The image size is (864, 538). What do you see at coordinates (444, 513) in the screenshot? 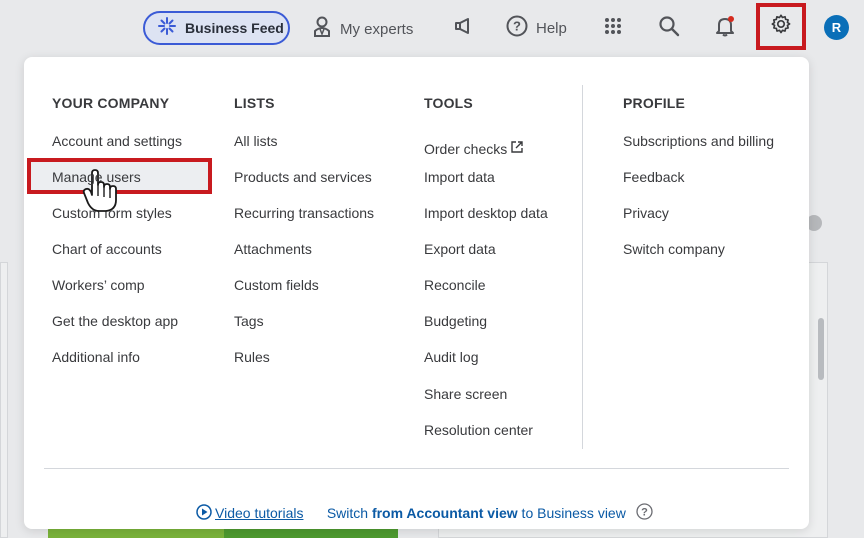
I see `switch-bold-text: from Accountant view` at bounding box center [444, 513].